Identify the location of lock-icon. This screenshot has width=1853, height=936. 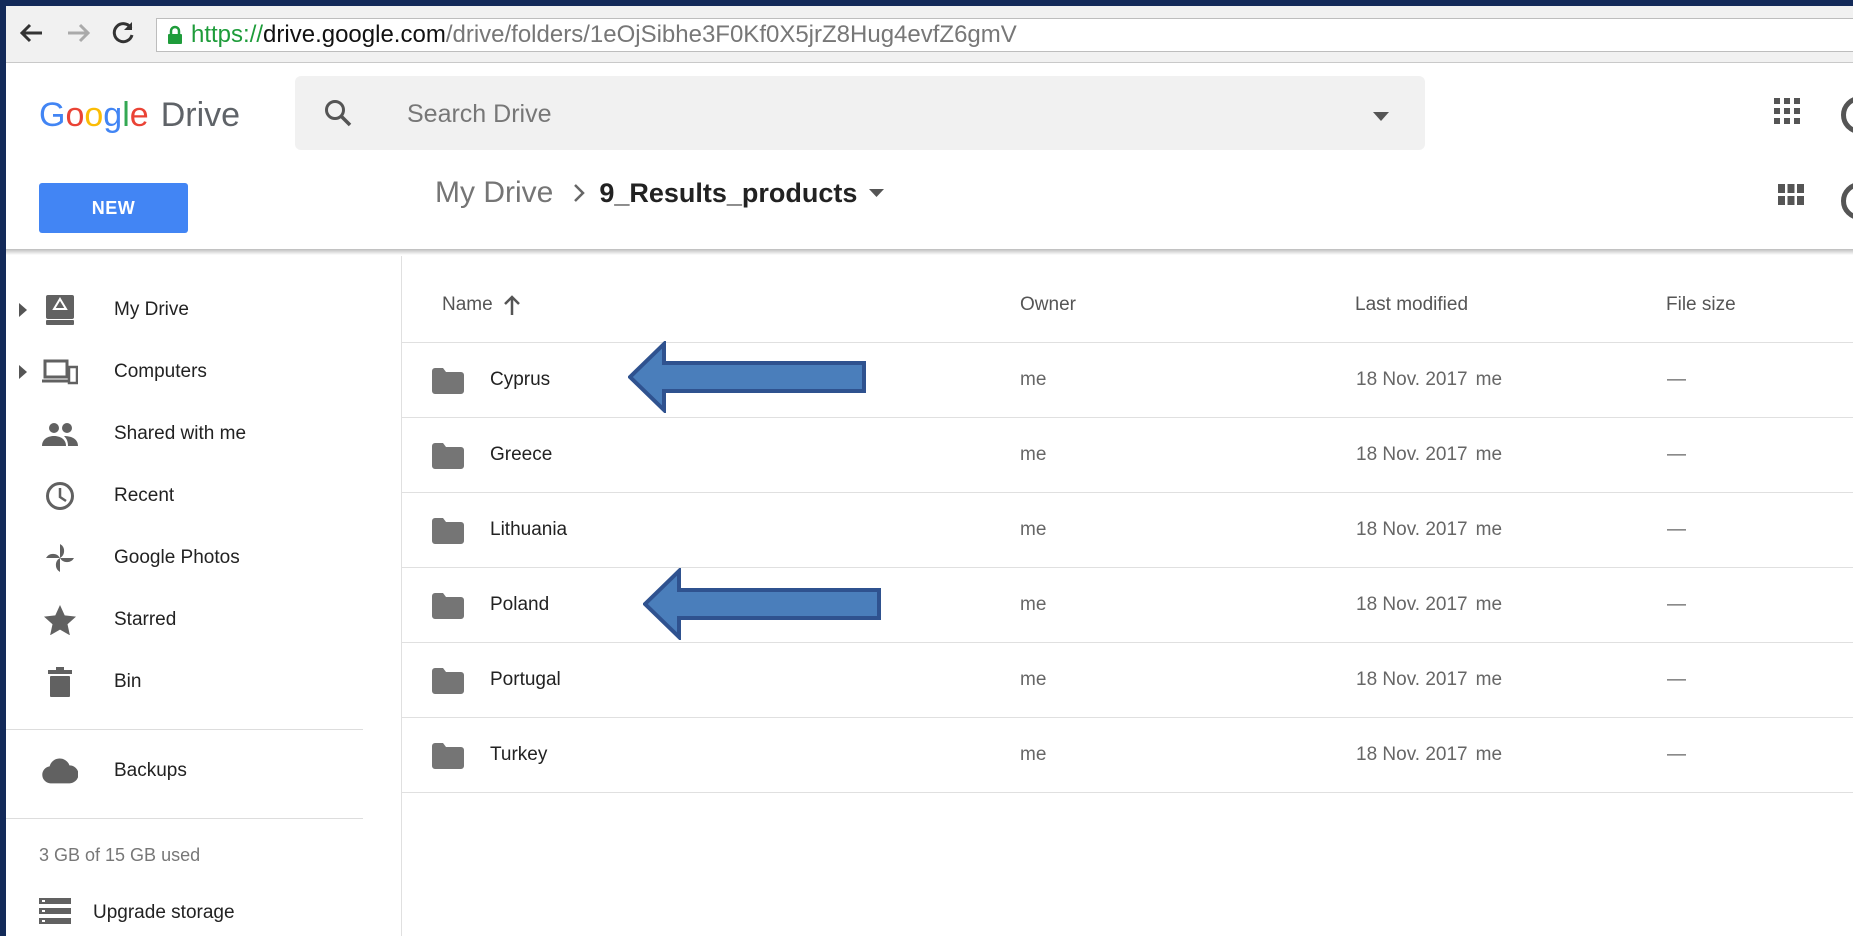
(175, 35).